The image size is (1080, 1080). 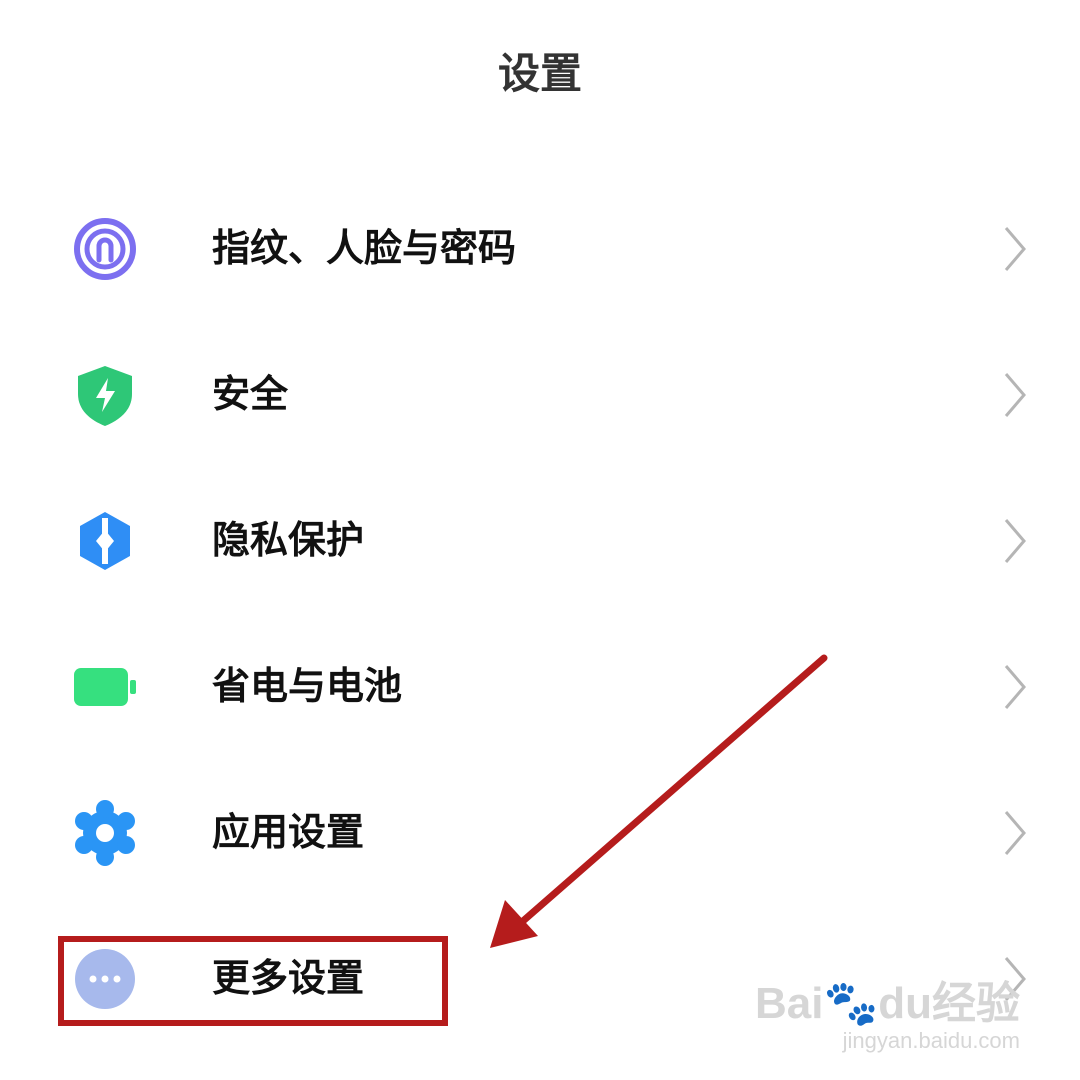 I want to click on watermark-brand2: du, so click(x=905, y=1003).